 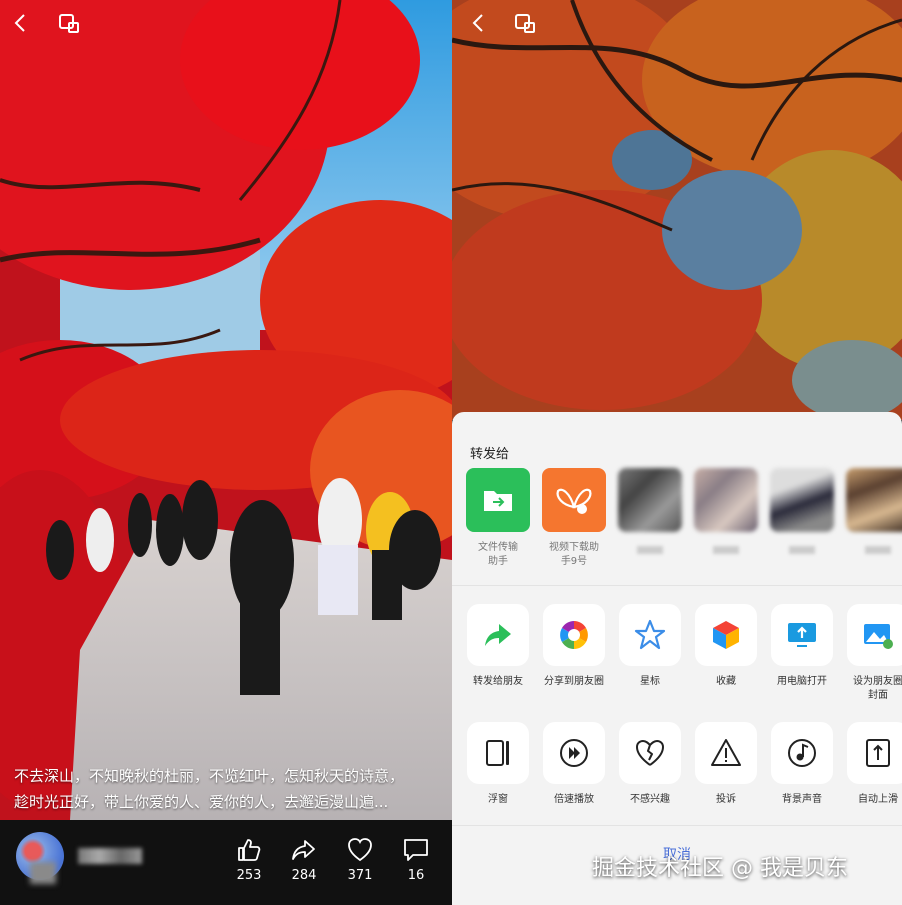 What do you see at coordinates (498, 635) in the screenshot?
I see `forward-arrow-icon` at bounding box center [498, 635].